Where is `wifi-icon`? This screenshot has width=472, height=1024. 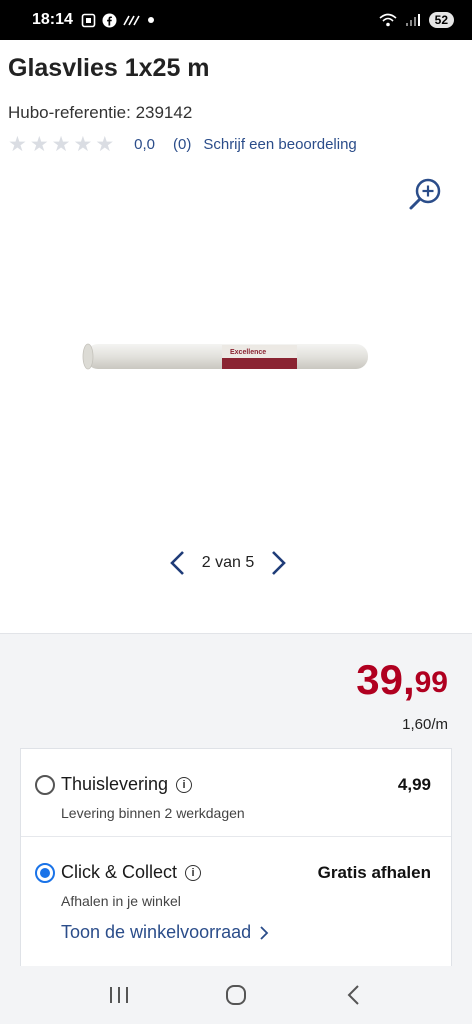
wifi-icon is located at coordinates (388, 20).